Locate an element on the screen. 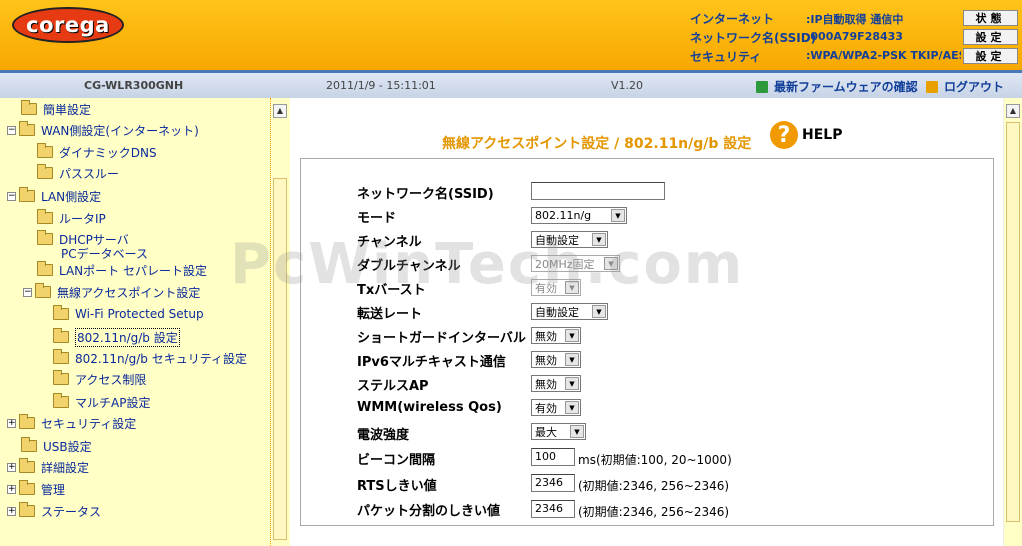 The image size is (1022, 546). sidebar-item-access-control: アクセス制限 is located at coordinates (99, 379).